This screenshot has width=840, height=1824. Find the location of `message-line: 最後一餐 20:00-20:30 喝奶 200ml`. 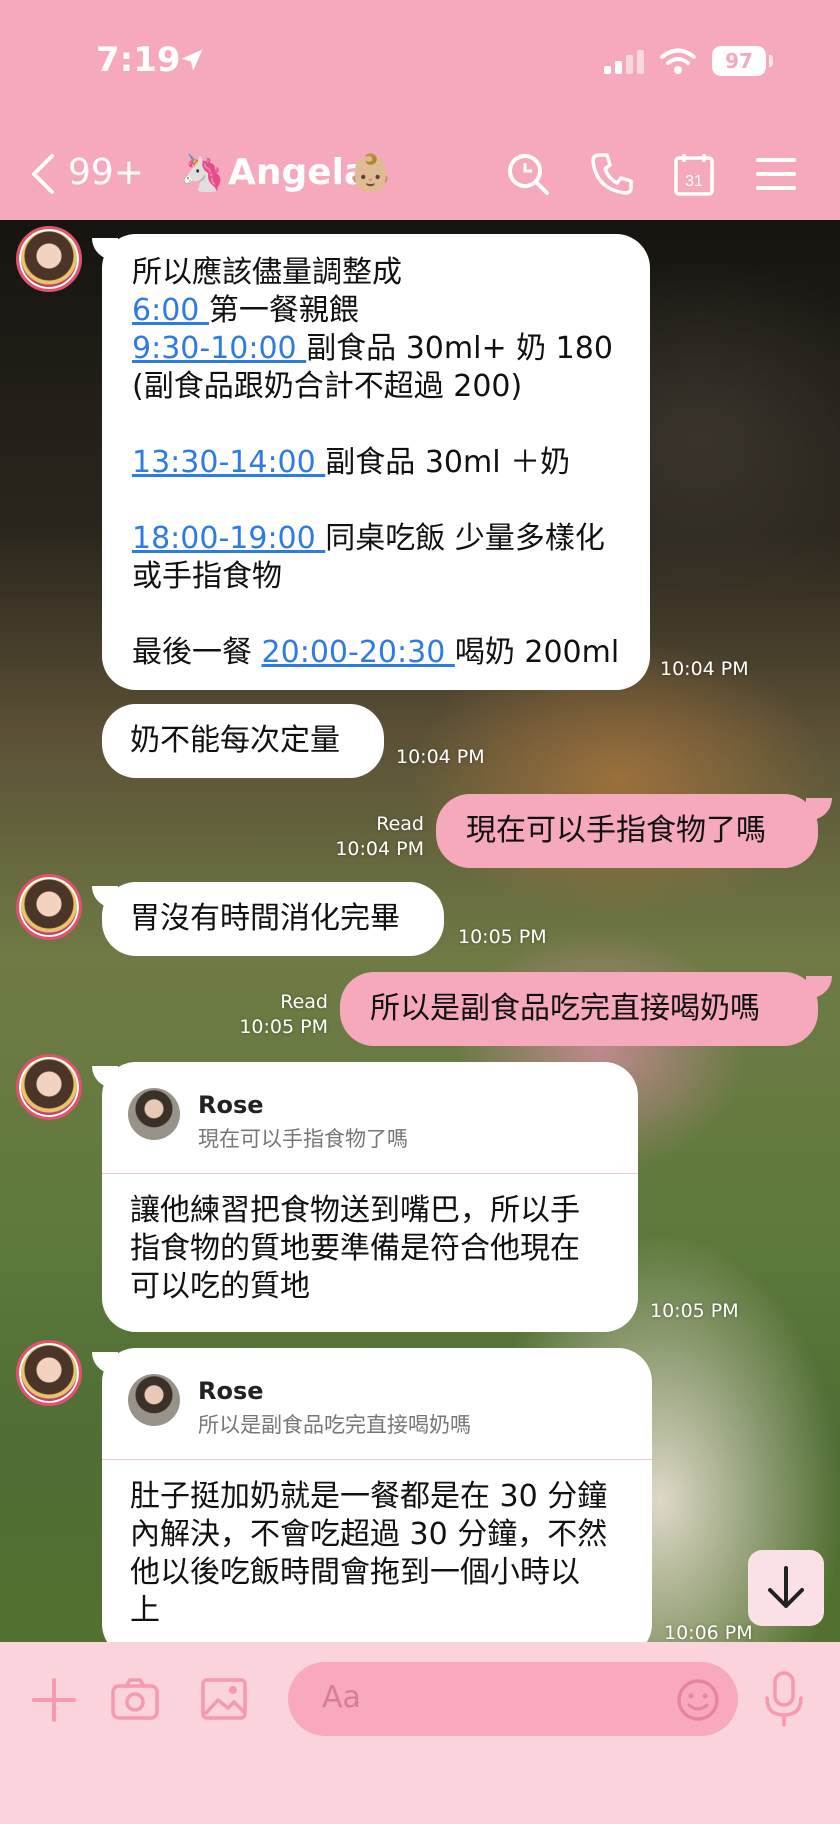

message-line: 最後一餐 20:00-20:30 喝奶 200ml is located at coordinates (376, 653).